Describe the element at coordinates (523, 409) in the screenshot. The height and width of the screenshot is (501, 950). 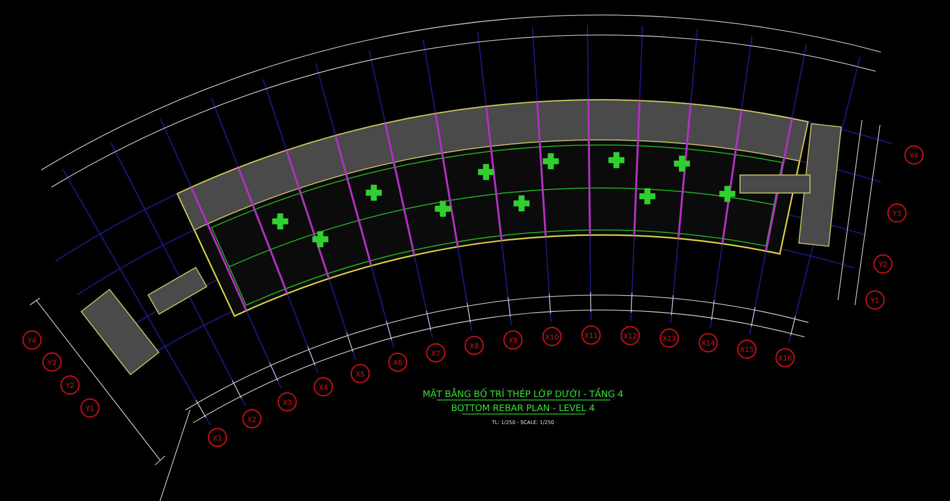
I see `drawing-subtitle: BOTTOM REBAR PLAN - LEVEL 4` at that location.